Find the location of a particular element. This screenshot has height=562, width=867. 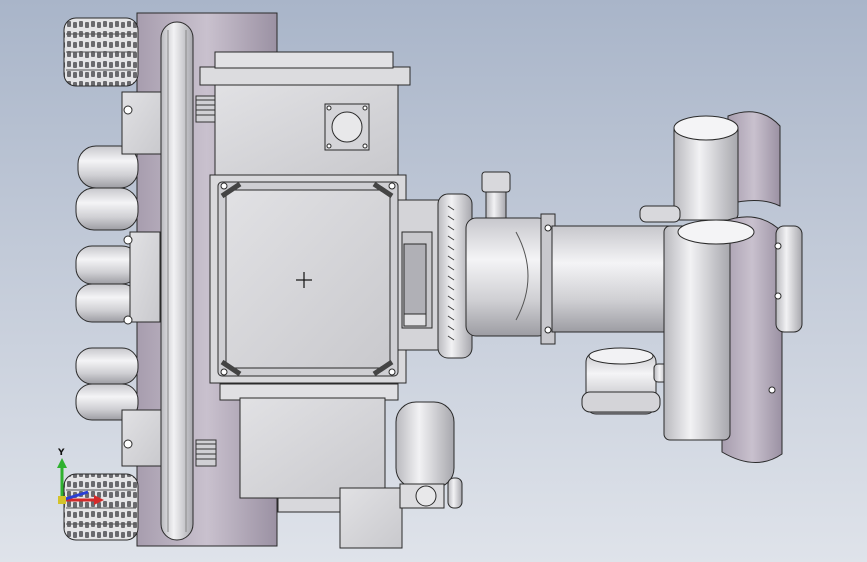

triad-origin is located at coordinates (62, 500).